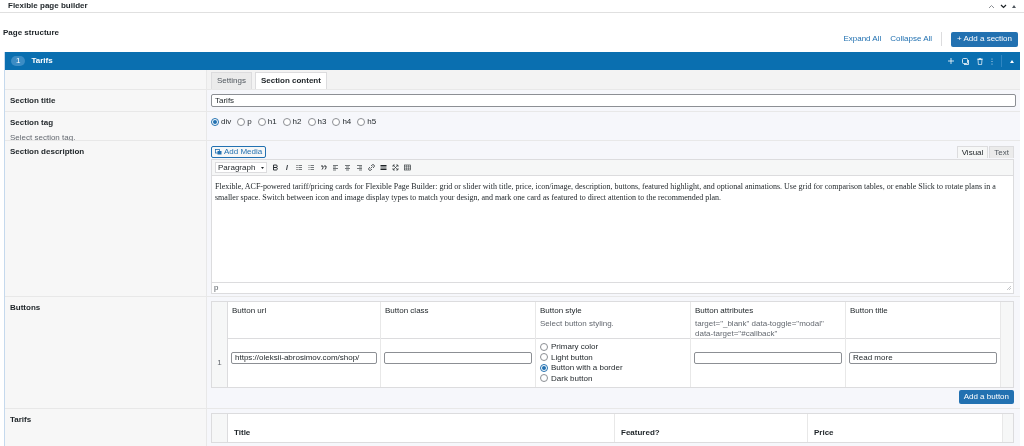 This screenshot has height=446, width=1024. I want to click on duplicate-icon, so click(965, 61).